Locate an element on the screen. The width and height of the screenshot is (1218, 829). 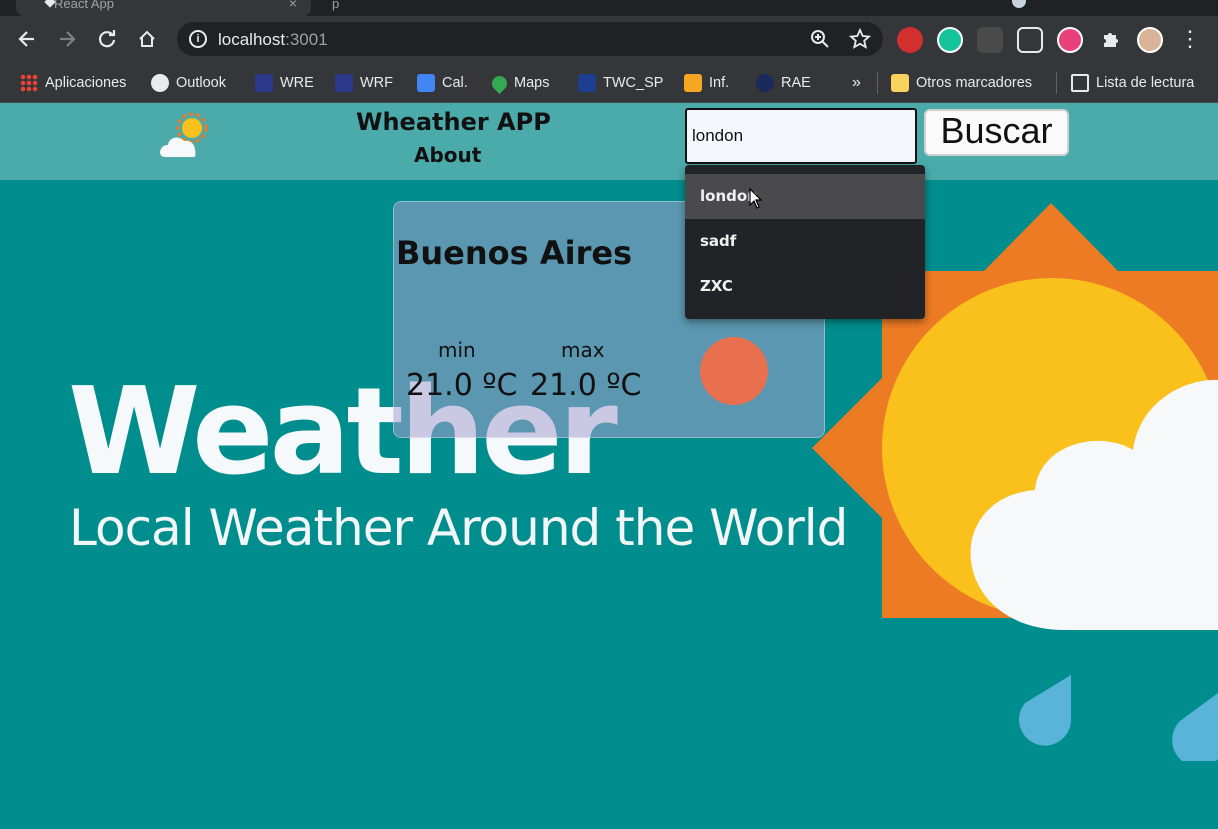
address-bar: i localhost:3001 is located at coordinates (530, 39).